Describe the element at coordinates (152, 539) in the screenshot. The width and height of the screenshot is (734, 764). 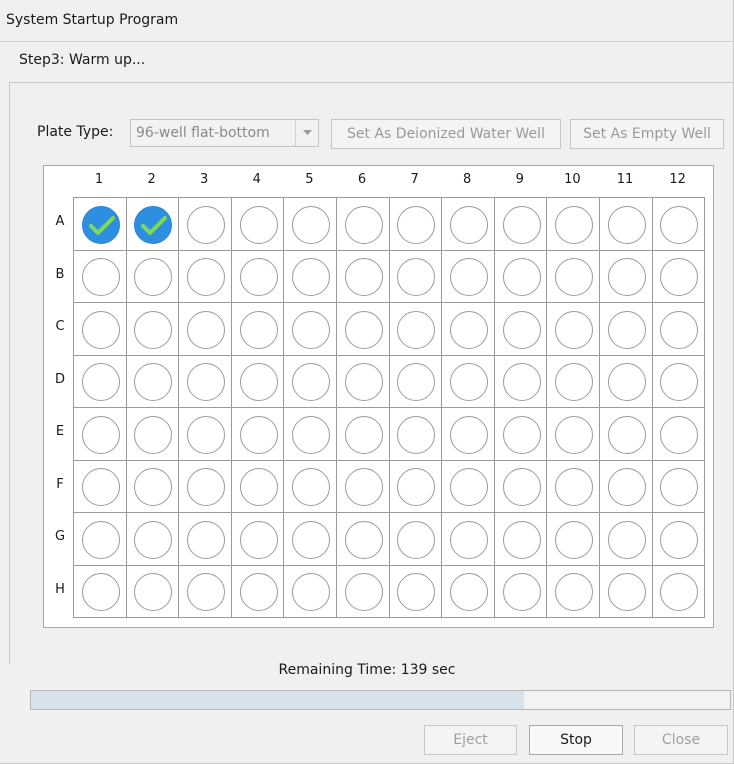
I see `well-G2` at that location.